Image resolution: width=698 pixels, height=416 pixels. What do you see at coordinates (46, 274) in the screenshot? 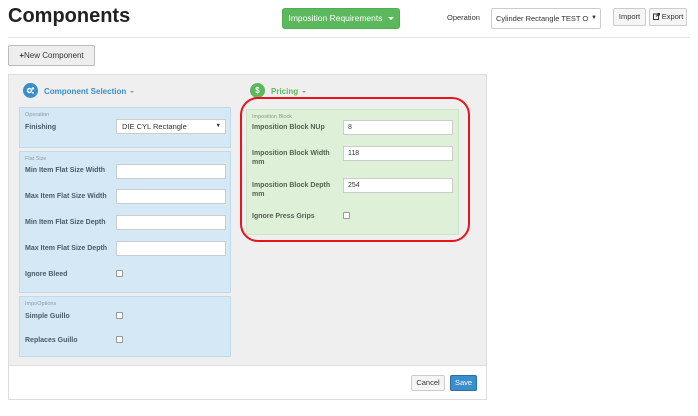
I see `ignore-bleed-label: Ignore Bleed` at bounding box center [46, 274].